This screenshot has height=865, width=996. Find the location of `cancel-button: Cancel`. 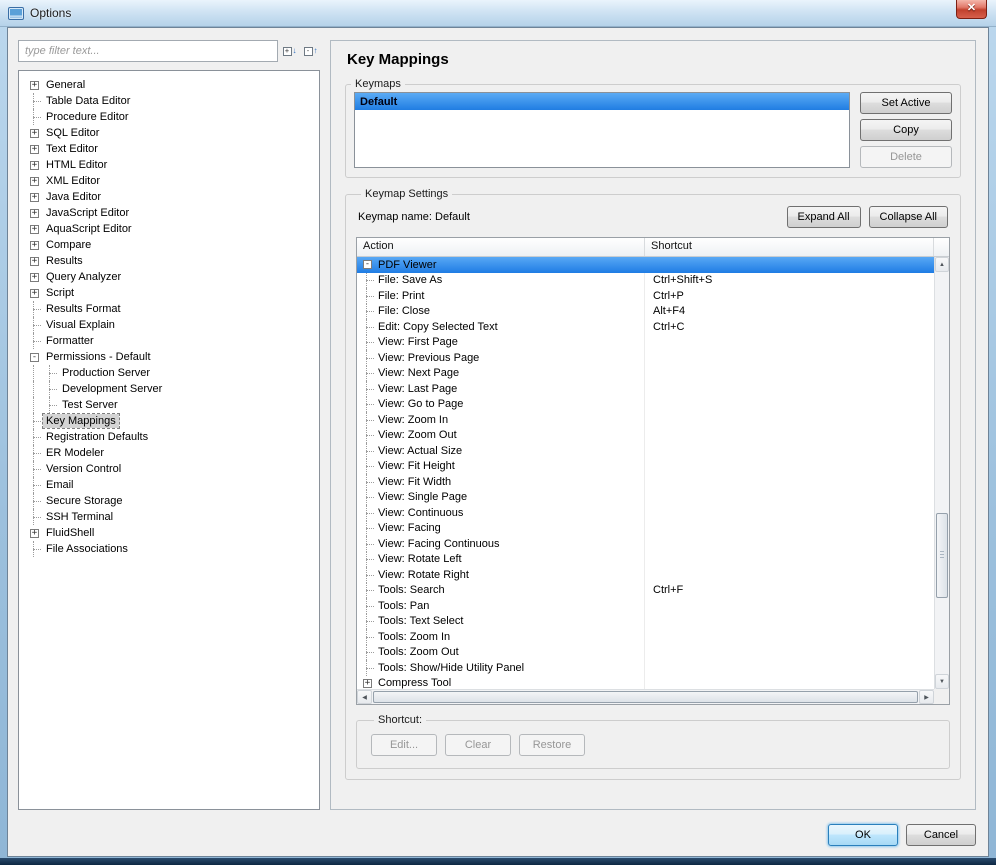

cancel-button: Cancel is located at coordinates (941, 835).